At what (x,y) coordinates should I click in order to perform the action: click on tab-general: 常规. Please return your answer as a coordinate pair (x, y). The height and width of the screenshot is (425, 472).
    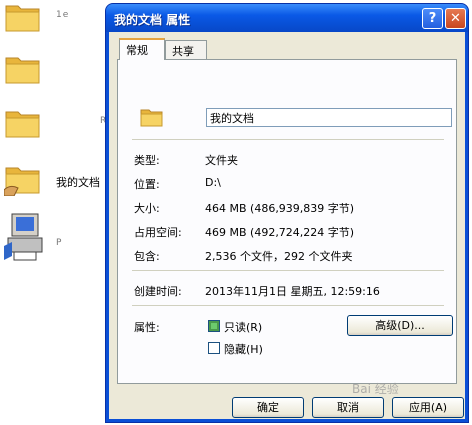
    Looking at the image, I should click on (142, 49).